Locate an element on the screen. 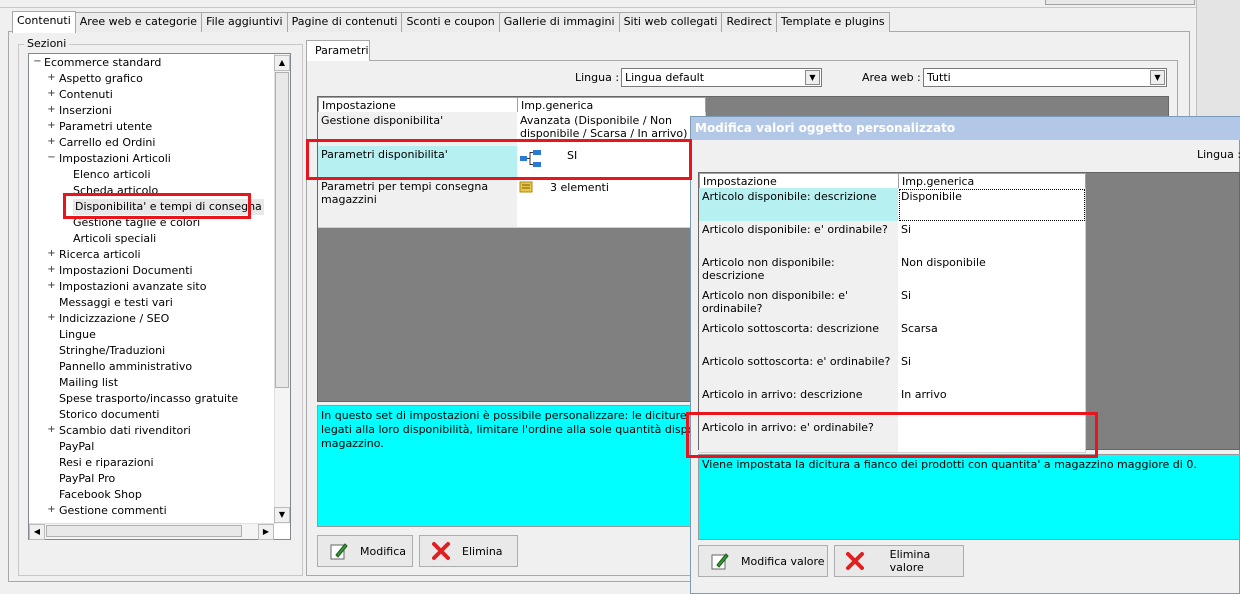 The width and height of the screenshot is (1240, 594). tree-item: Spese trasporto/incasso gratuite is located at coordinates (148, 399).